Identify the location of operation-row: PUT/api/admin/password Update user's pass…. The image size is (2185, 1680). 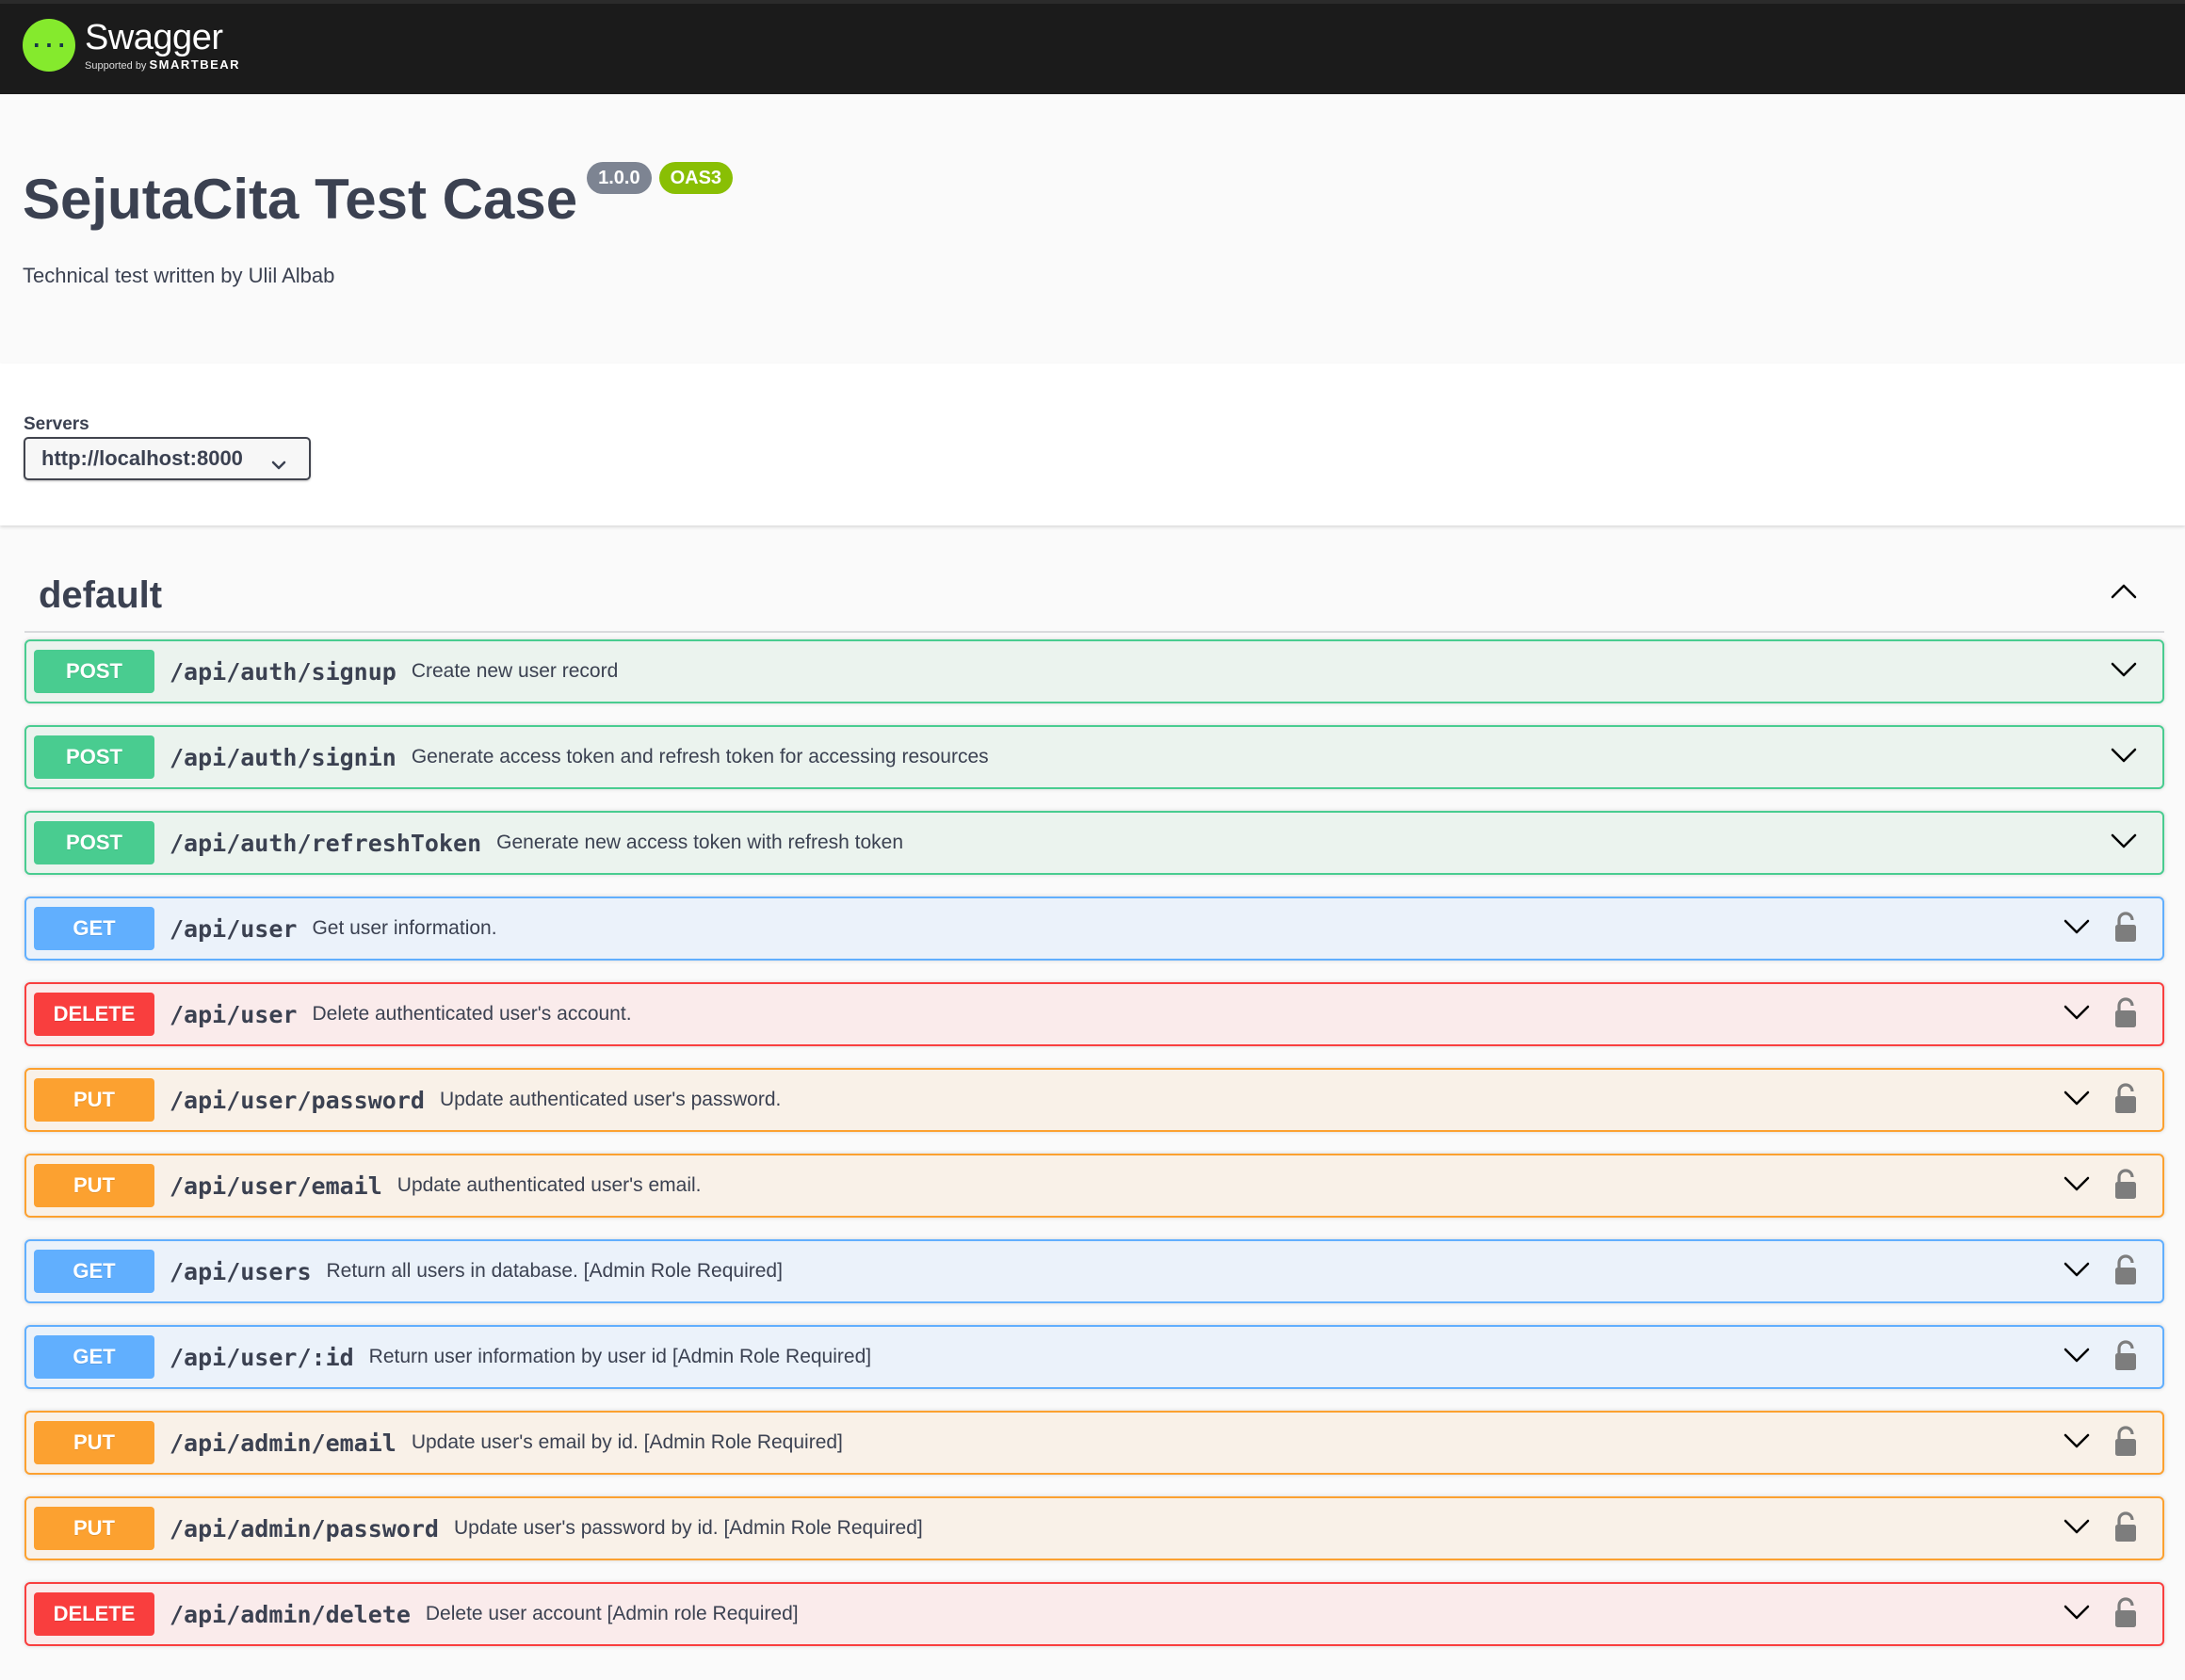
(1094, 1528).